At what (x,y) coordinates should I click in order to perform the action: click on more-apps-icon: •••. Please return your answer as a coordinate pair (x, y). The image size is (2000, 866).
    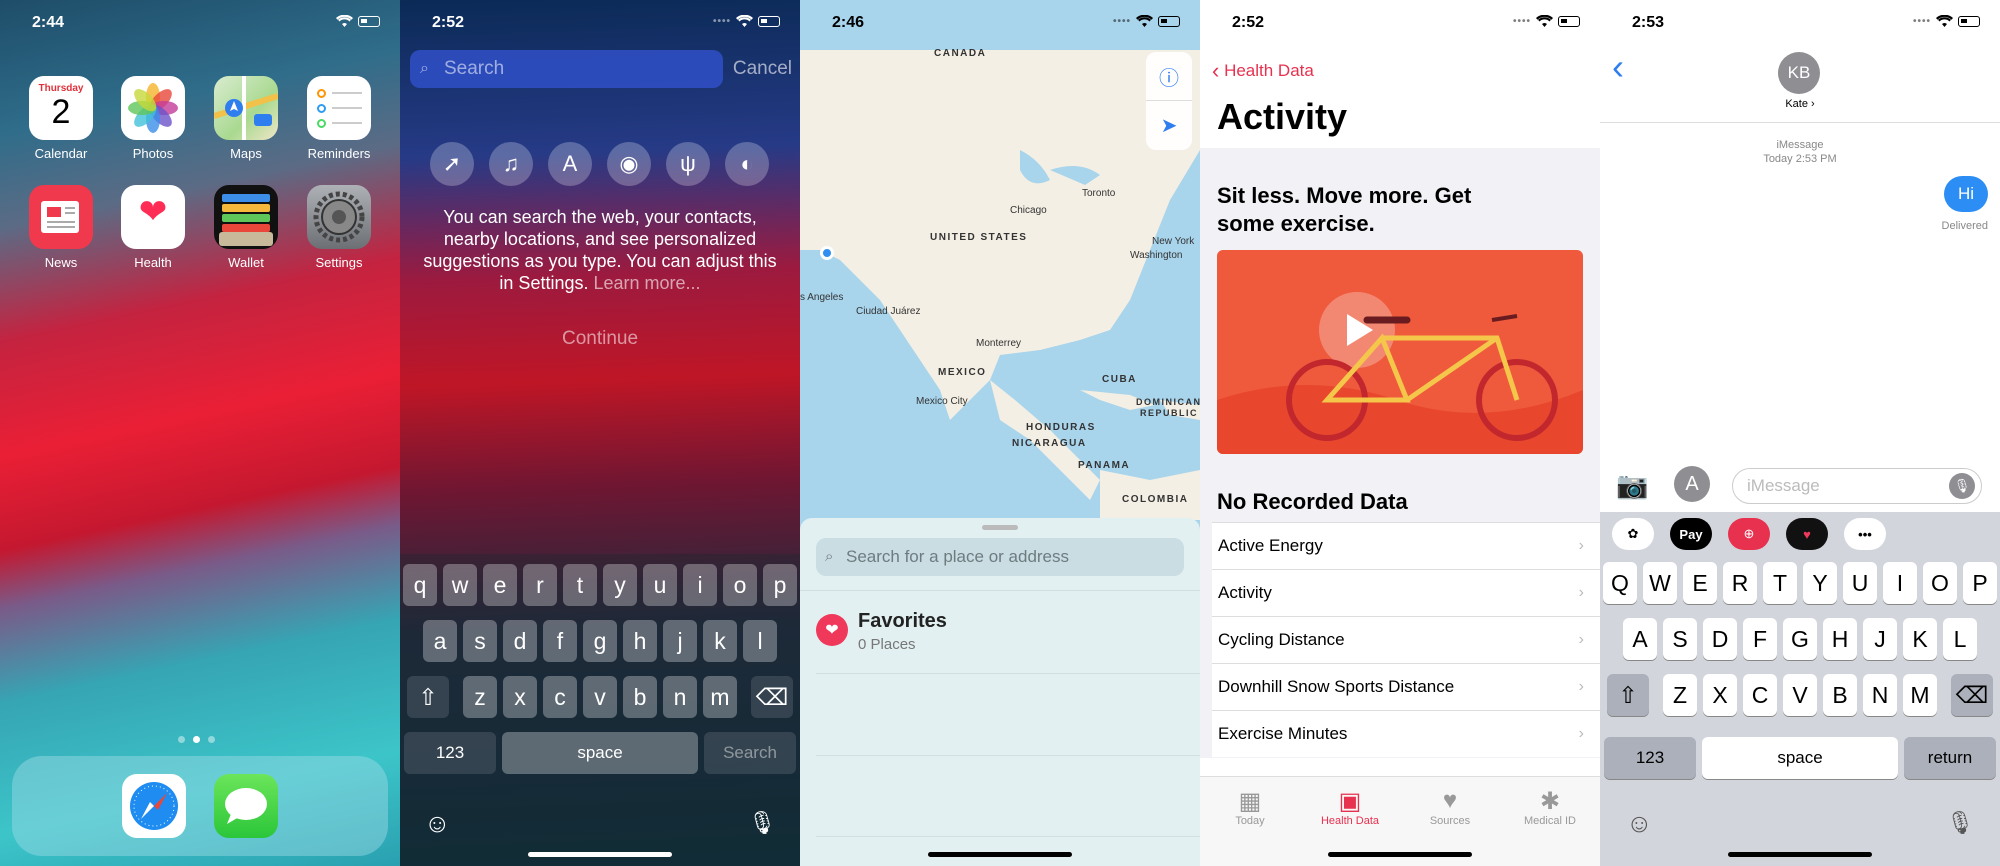
    Looking at the image, I should click on (1865, 534).